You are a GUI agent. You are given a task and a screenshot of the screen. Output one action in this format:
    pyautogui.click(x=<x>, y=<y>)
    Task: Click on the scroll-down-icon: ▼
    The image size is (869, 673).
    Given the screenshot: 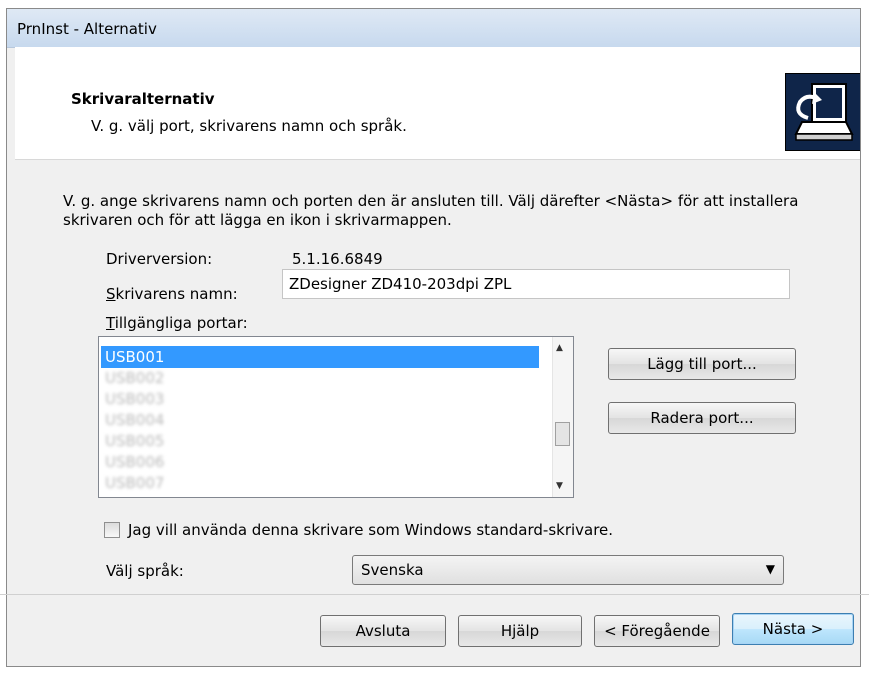 What is the action you would take?
    pyautogui.click(x=559, y=486)
    